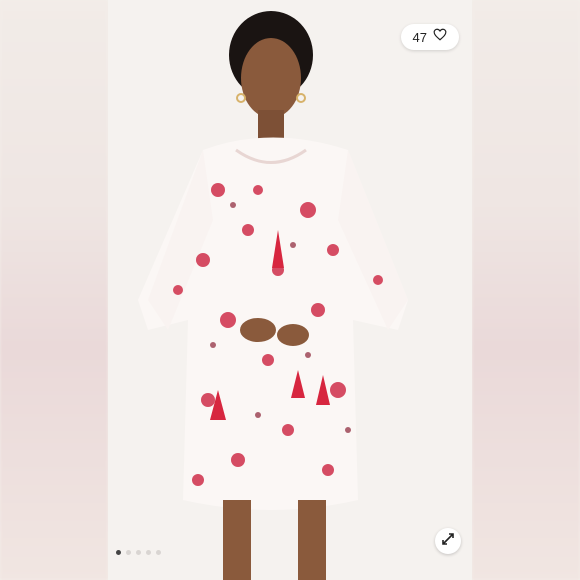 Image resolution: width=580 pixels, height=580 pixels. What do you see at coordinates (440, 37) in the screenshot?
I see `heart-outline-icon` at bounding box center [440, 37].